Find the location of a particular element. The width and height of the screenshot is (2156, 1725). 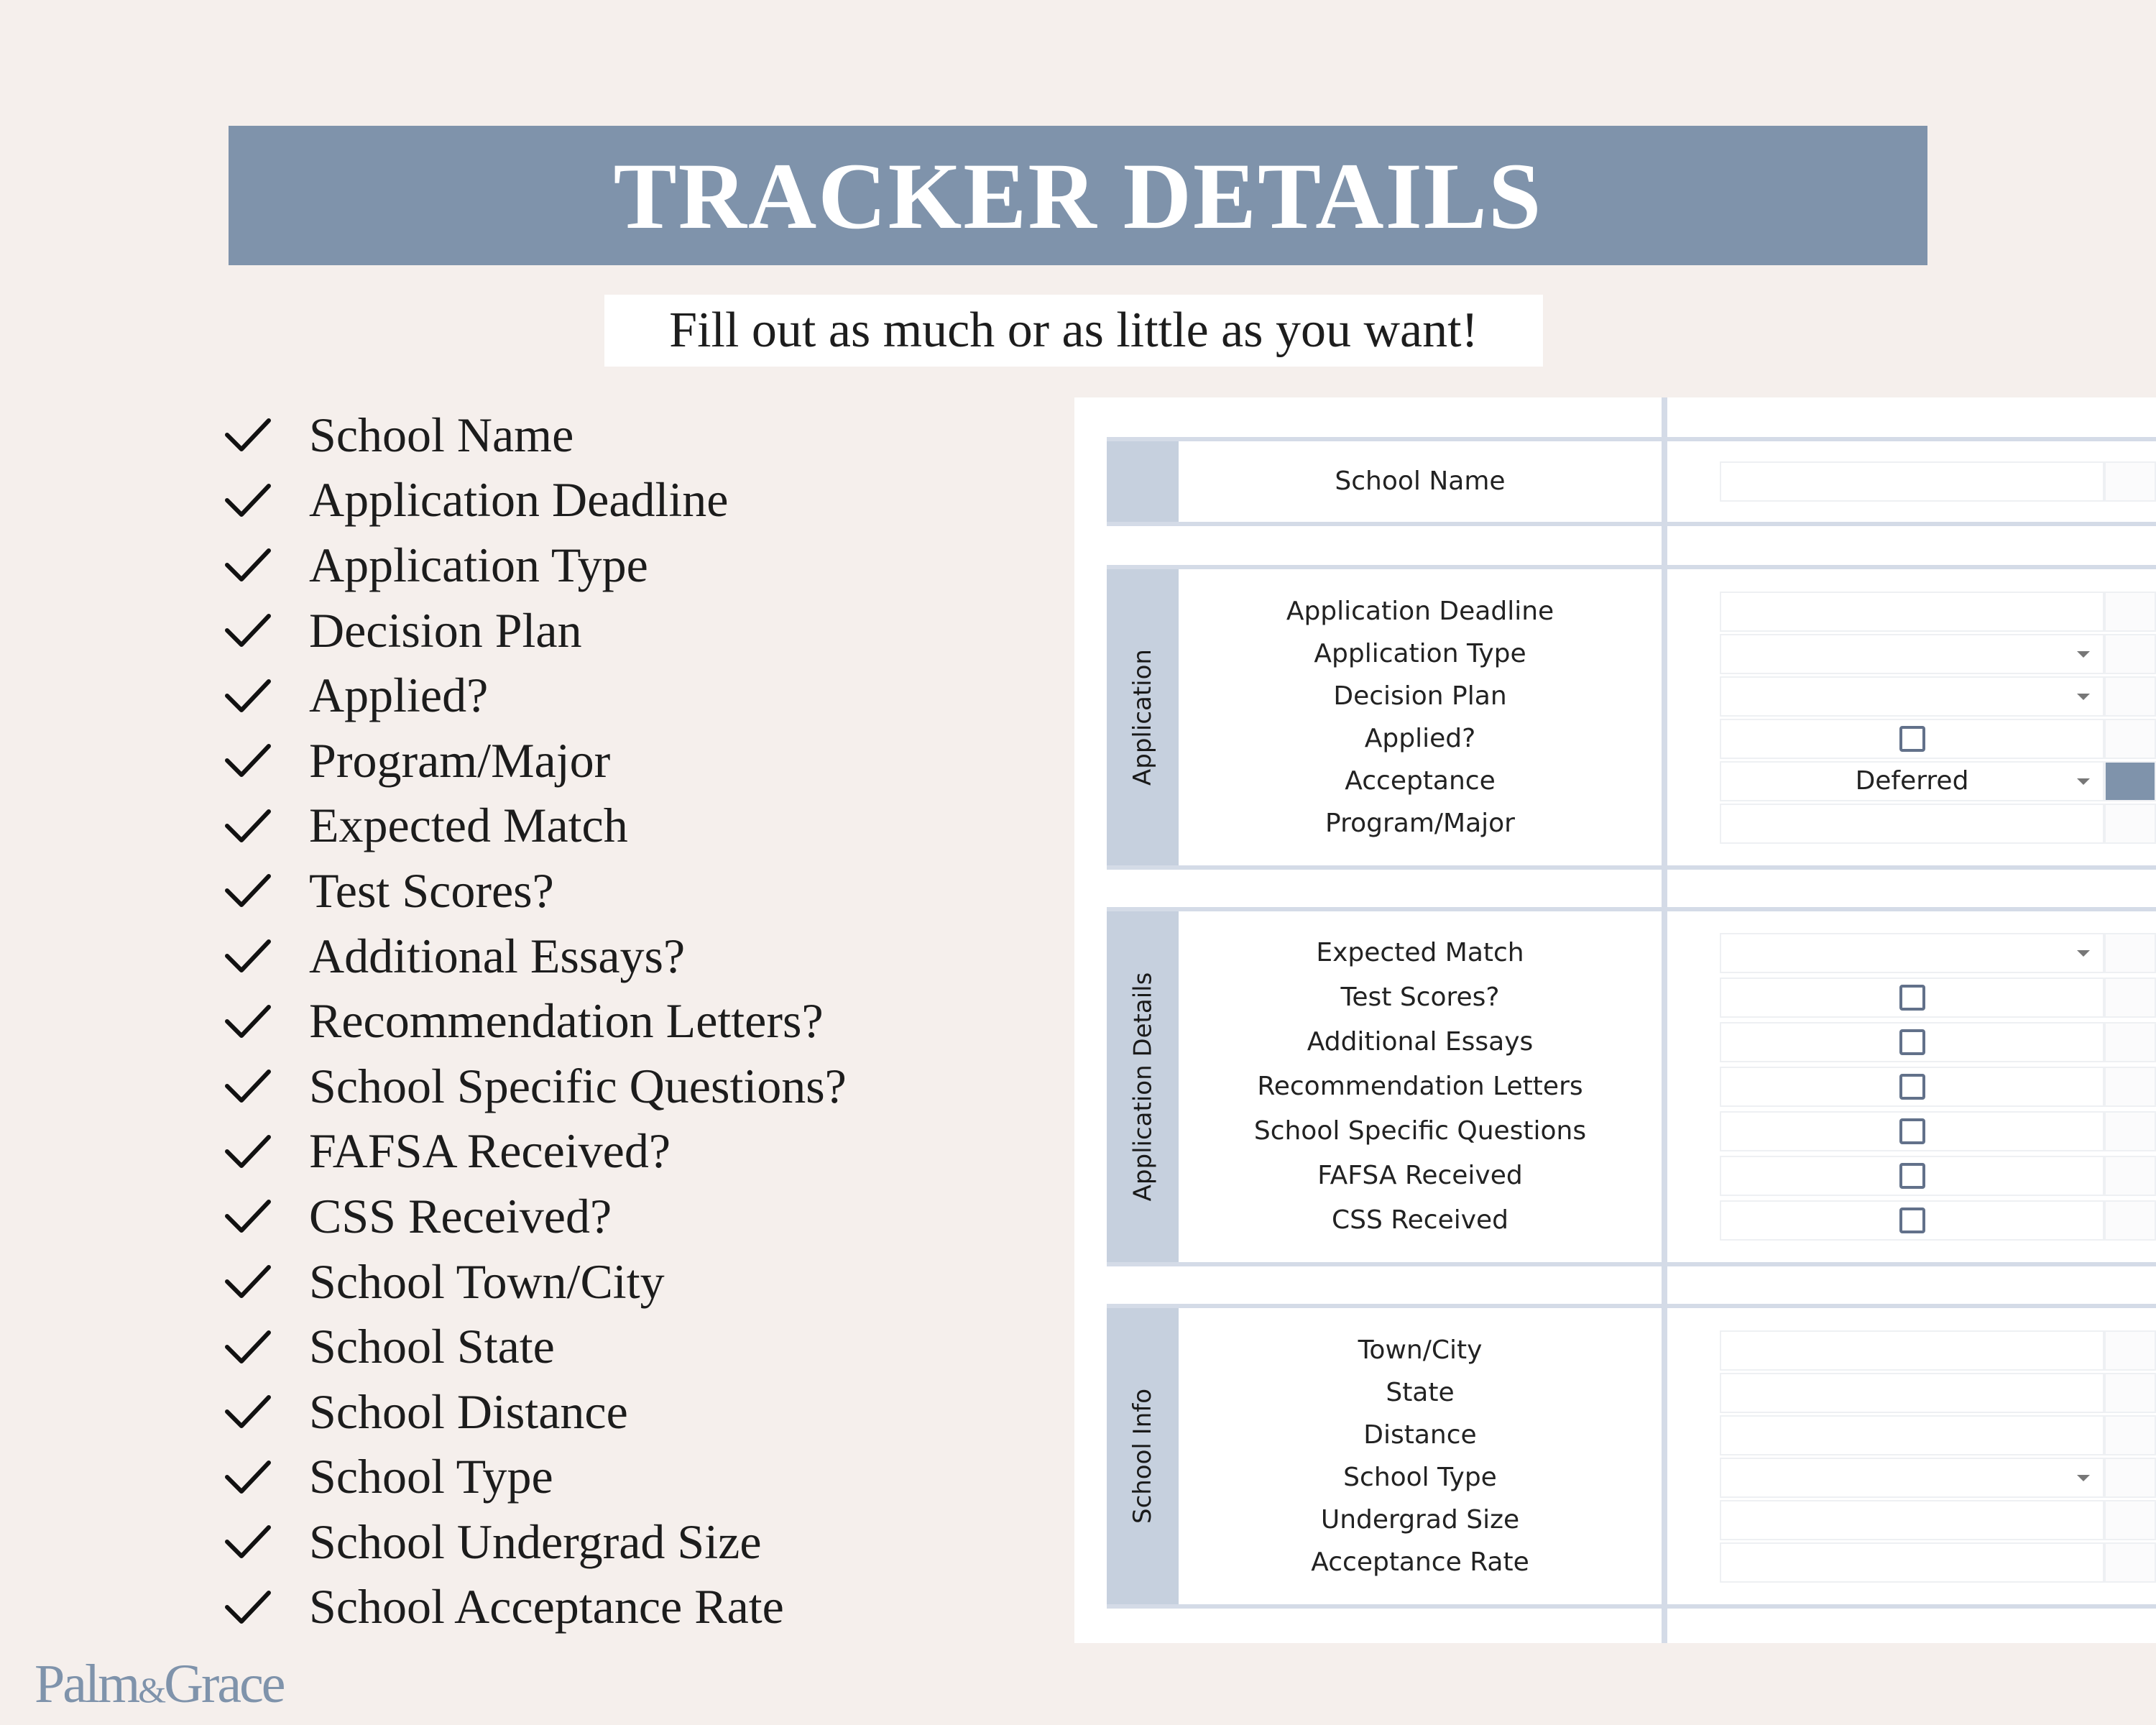

checklist-item-label: Applied? is located at coordinates (399, 695).